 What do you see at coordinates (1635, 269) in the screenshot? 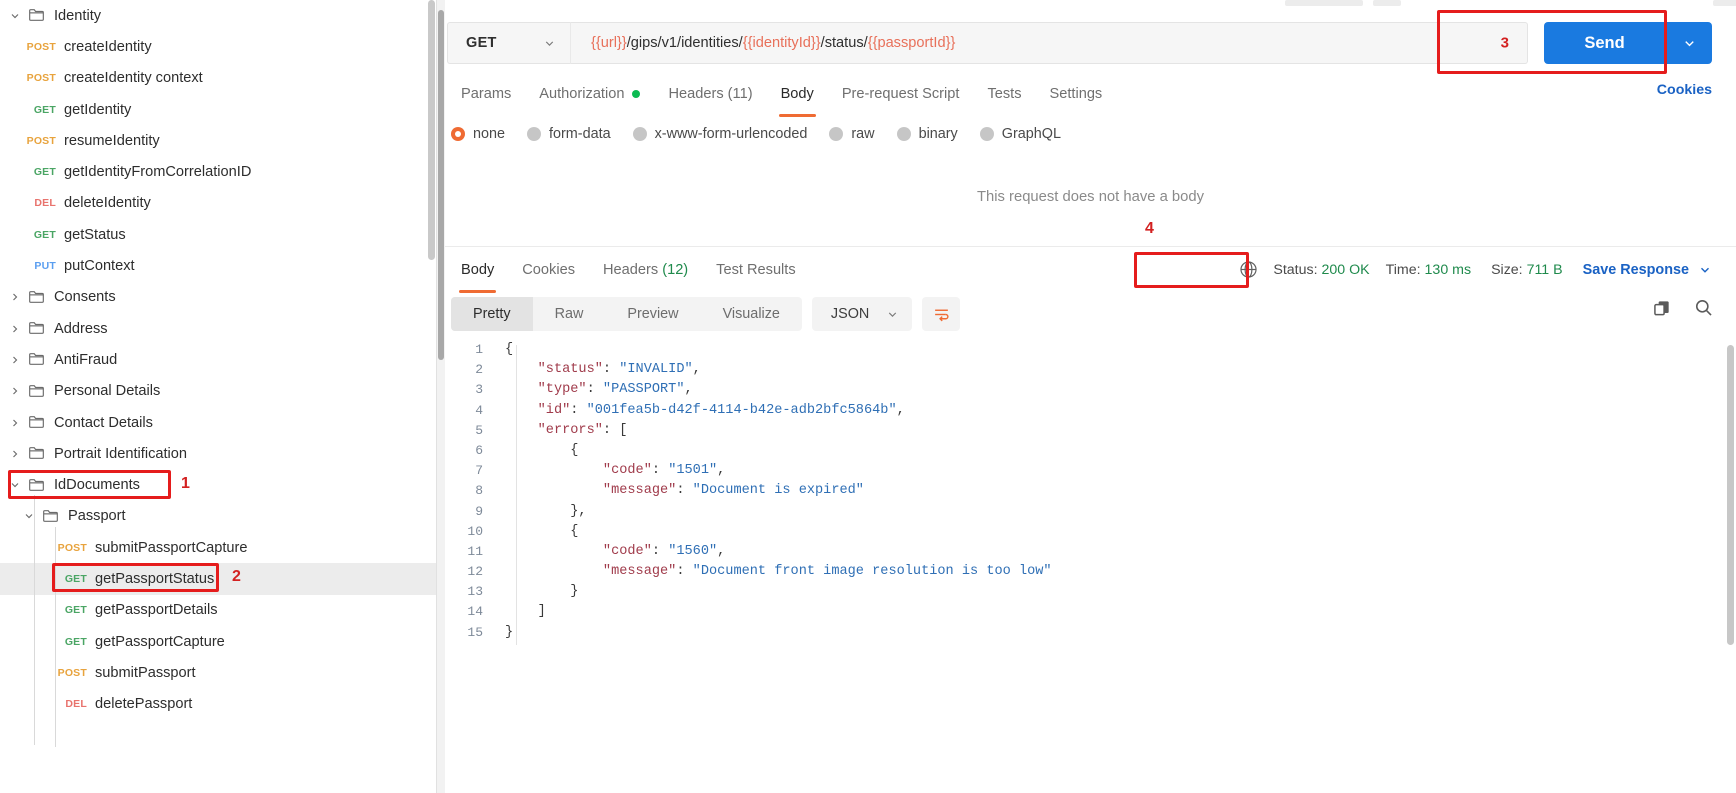
I see `save-response-label: Save Response` at bounding box center [1635, 269].